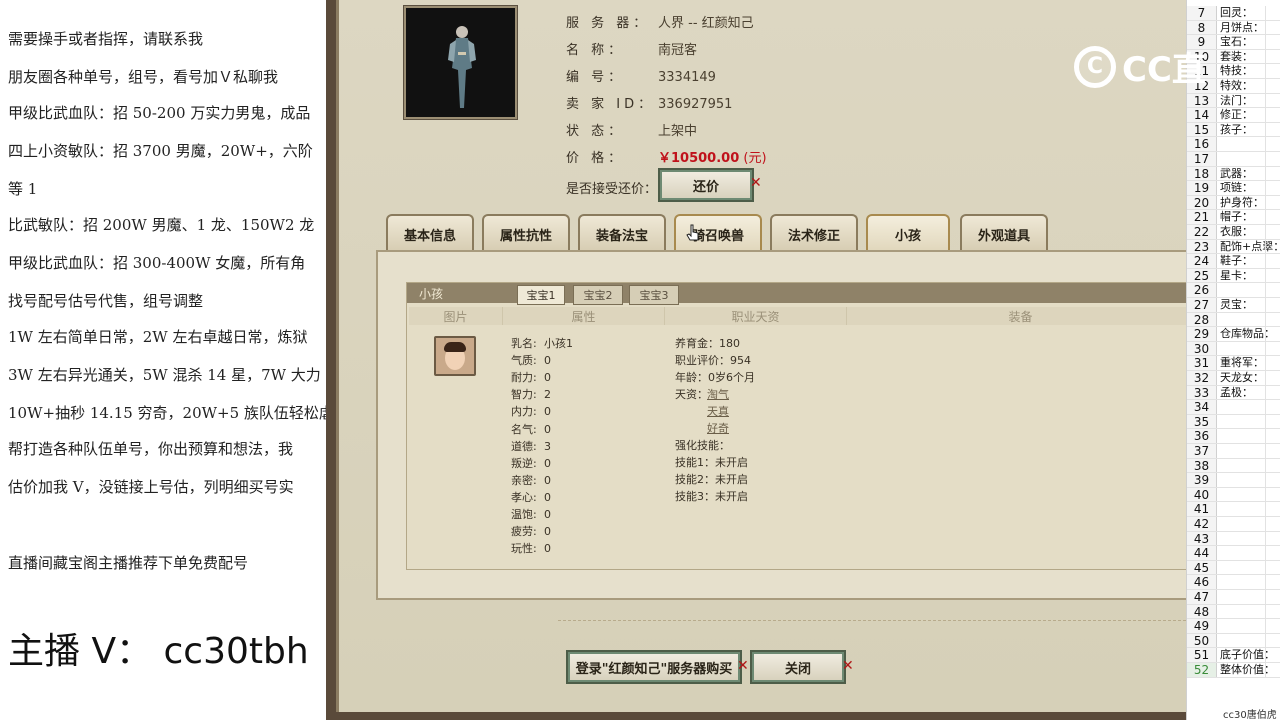 Image resolution: width=1280 pixels, height=720 pixels. What do you see at coordinates (1233, 101) in the screenshot?
I see `sheet-row: 13 法门：` at bounding box center [1233, 101].